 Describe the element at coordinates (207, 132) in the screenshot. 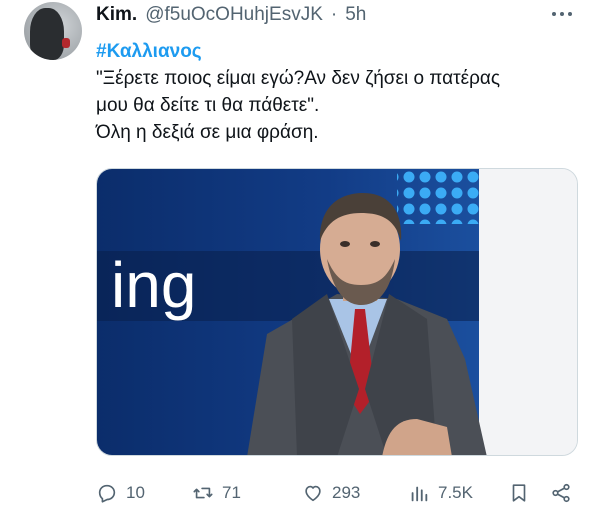

I see `tweet-line-3: Όλη η δεξιά σε μια φράση.` at that location.